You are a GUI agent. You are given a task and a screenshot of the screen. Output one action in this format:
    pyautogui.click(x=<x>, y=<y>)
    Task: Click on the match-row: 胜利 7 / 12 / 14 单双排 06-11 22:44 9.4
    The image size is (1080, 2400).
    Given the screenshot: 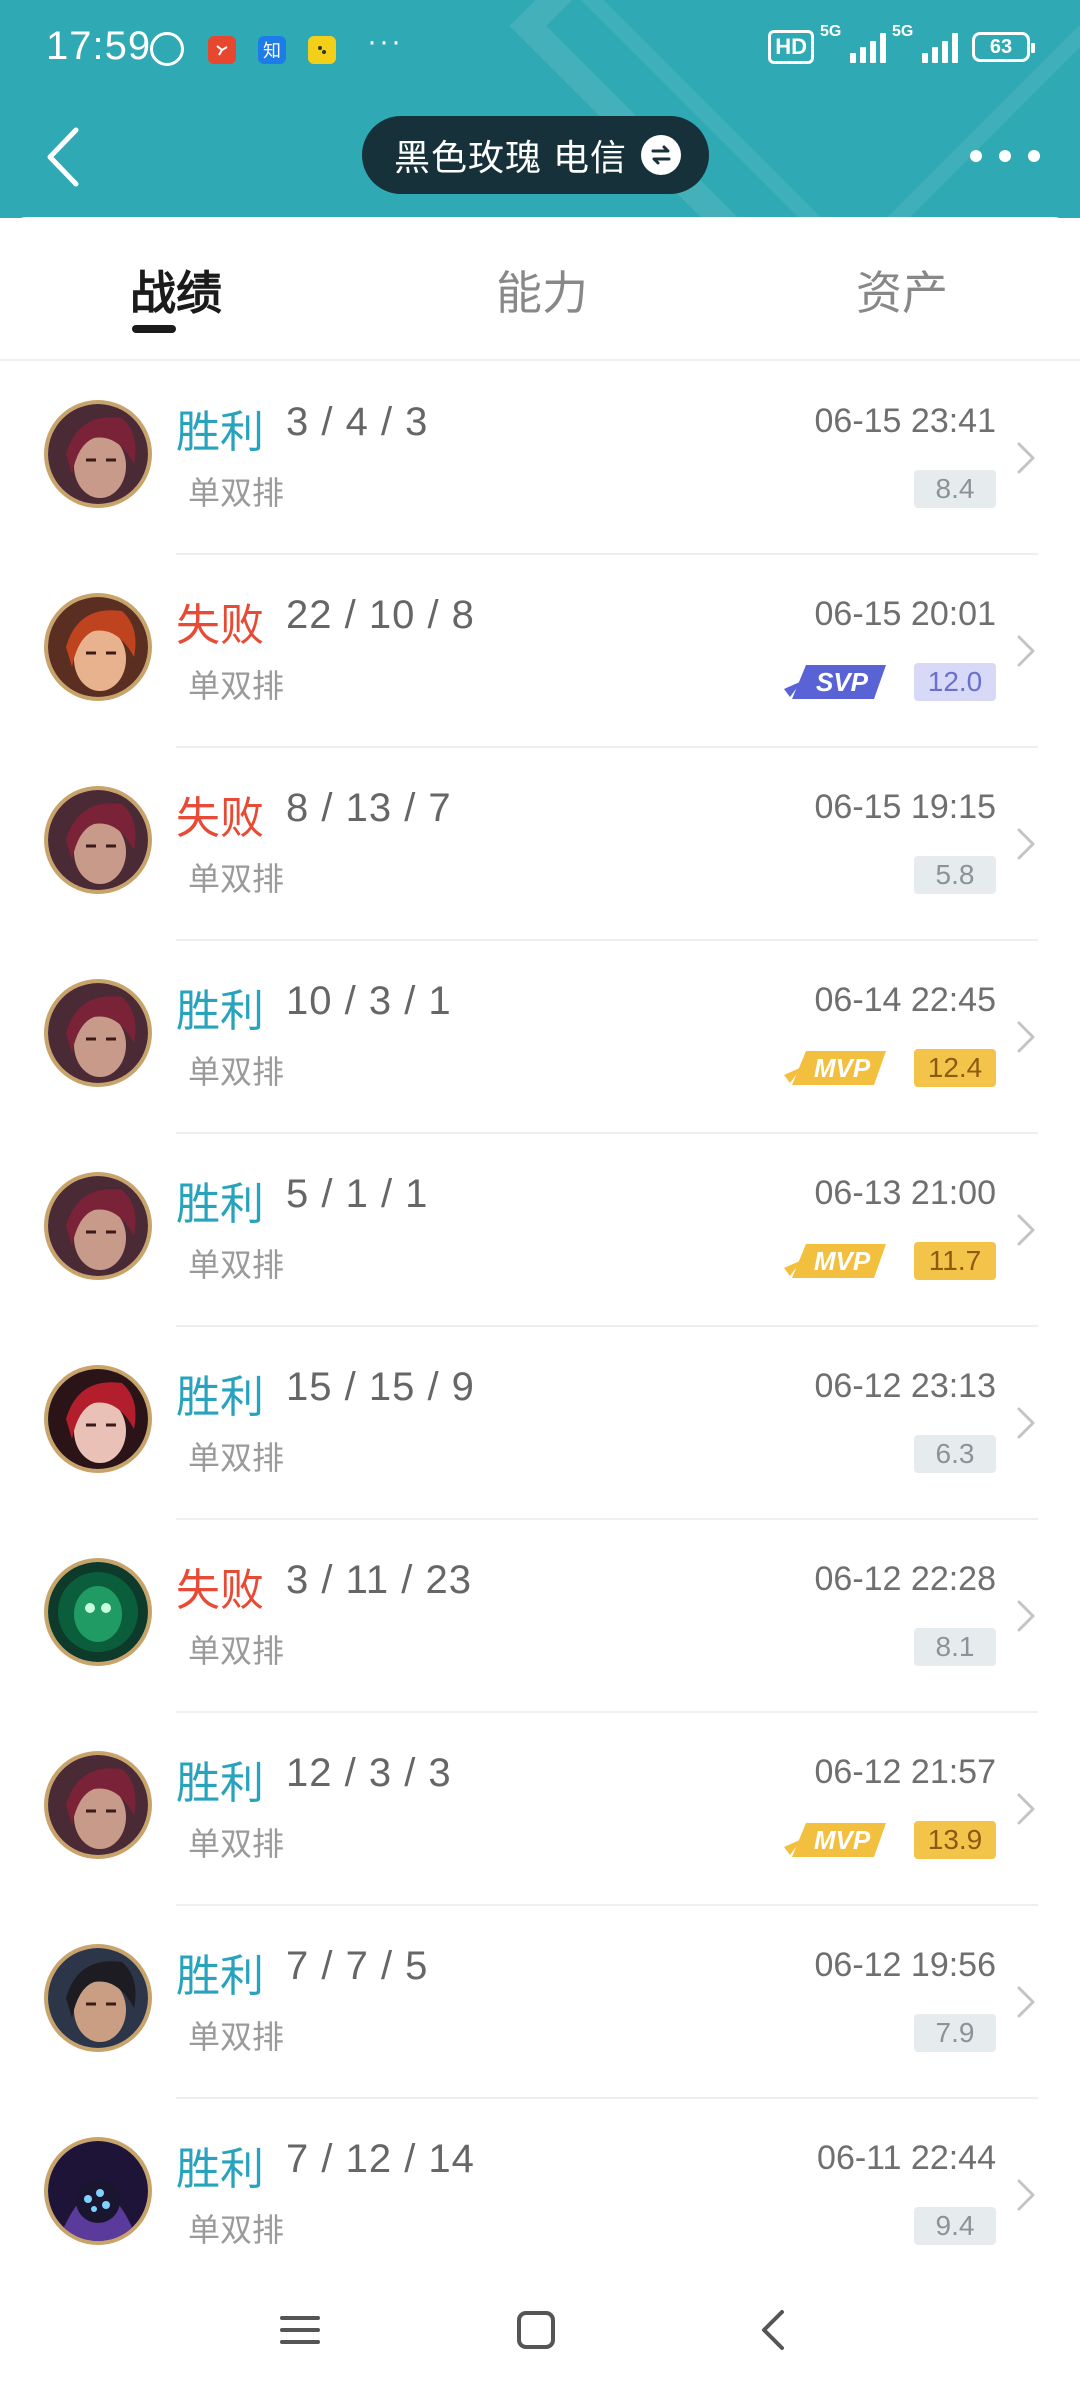 What is the action you would take?
    pyautogui.click(x=540, y=2195)
    